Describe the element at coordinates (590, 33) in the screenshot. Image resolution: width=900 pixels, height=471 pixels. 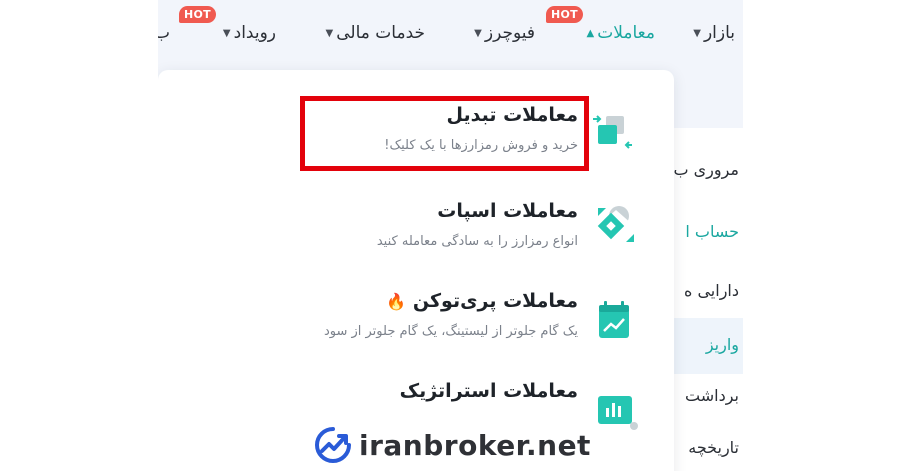
I see `chevron-up-icon: ▲` at that location.